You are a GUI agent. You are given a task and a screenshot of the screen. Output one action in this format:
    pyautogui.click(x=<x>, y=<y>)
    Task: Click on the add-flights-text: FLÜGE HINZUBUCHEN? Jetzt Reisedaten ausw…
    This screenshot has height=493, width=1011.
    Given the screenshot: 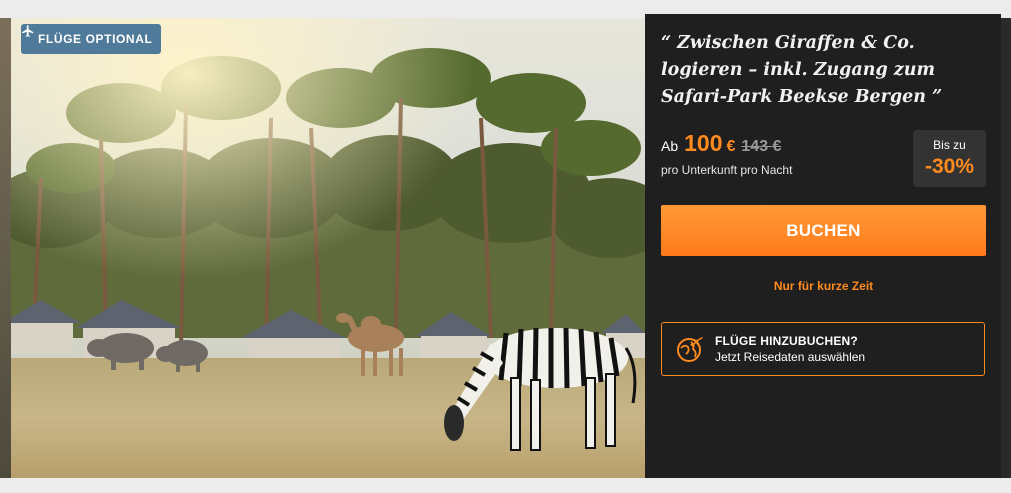 What is the action you would take?
    pyautogui.click(x=790, y=349)
    